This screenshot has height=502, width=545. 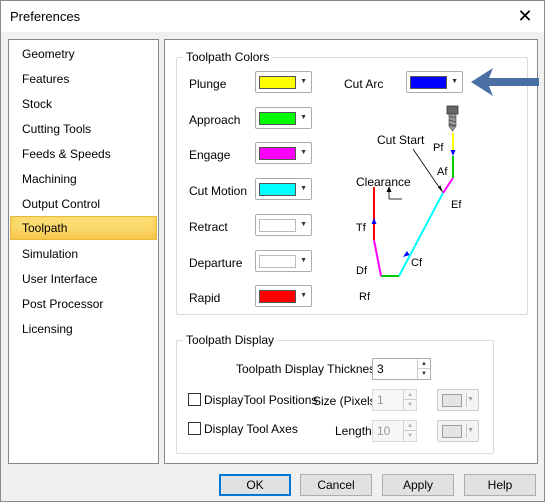 What do you see at coordinates (452, 118) in the screenshot?
I see `drill-bit-icon` at bounding box center [452, 118].